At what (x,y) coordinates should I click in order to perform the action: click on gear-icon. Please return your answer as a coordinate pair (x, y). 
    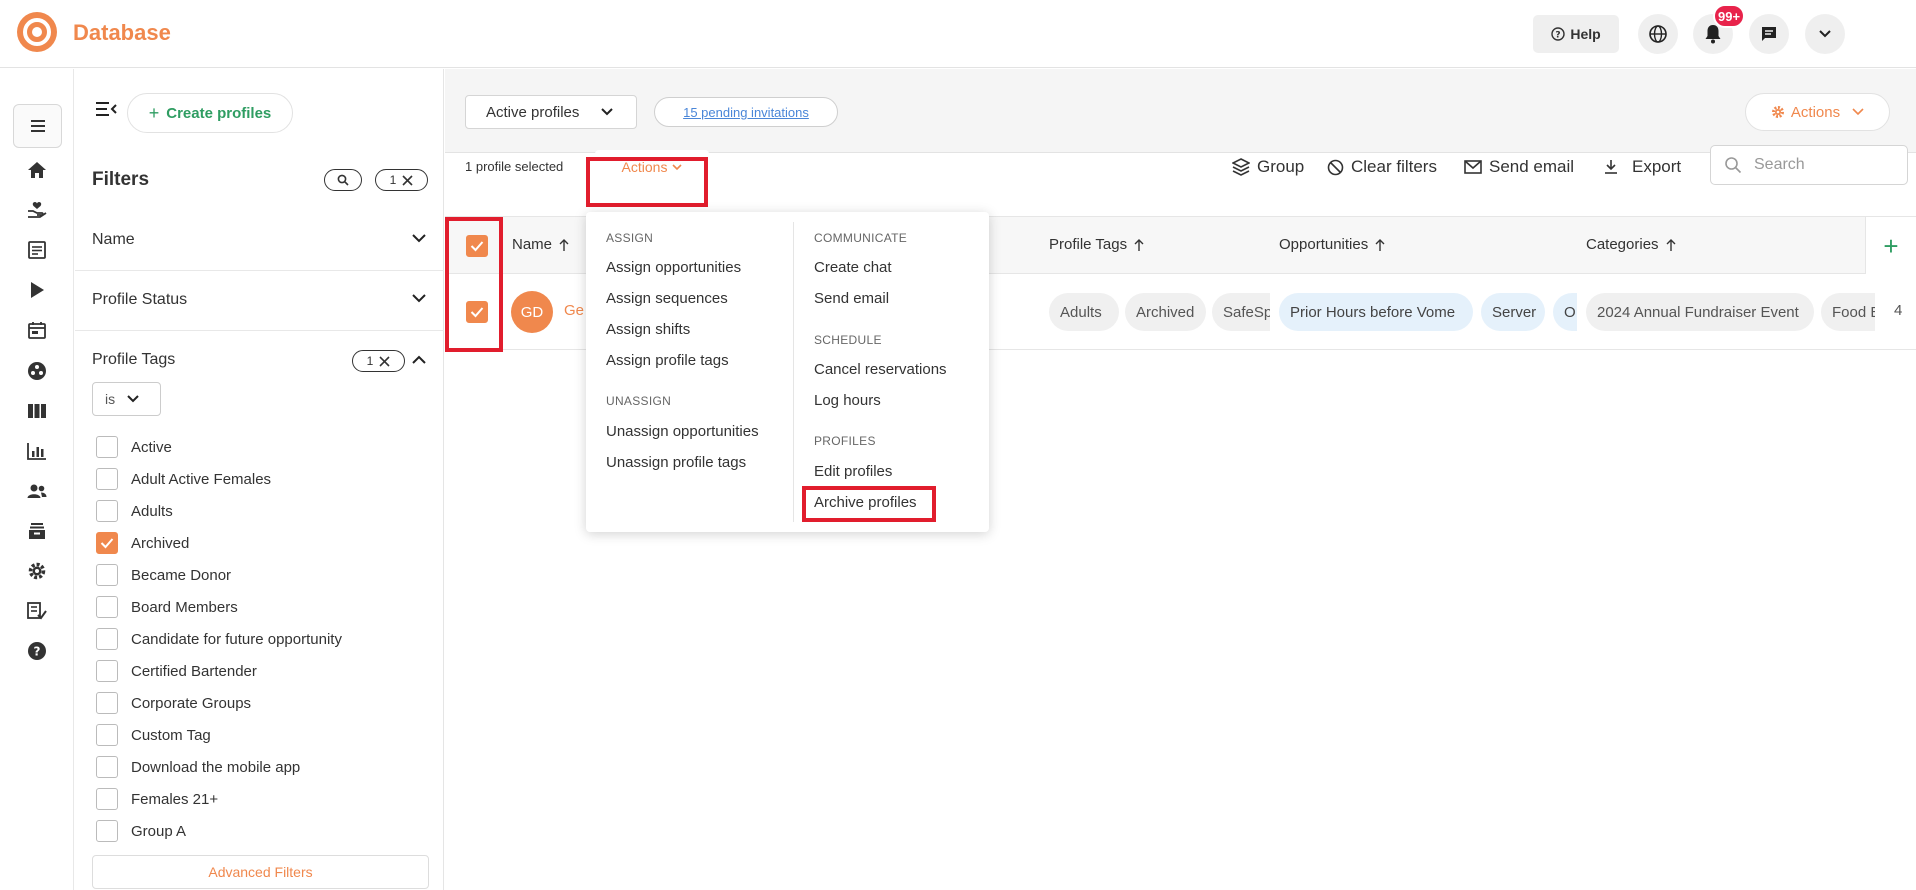
    Looking at the image, I should click on (1777, 112).